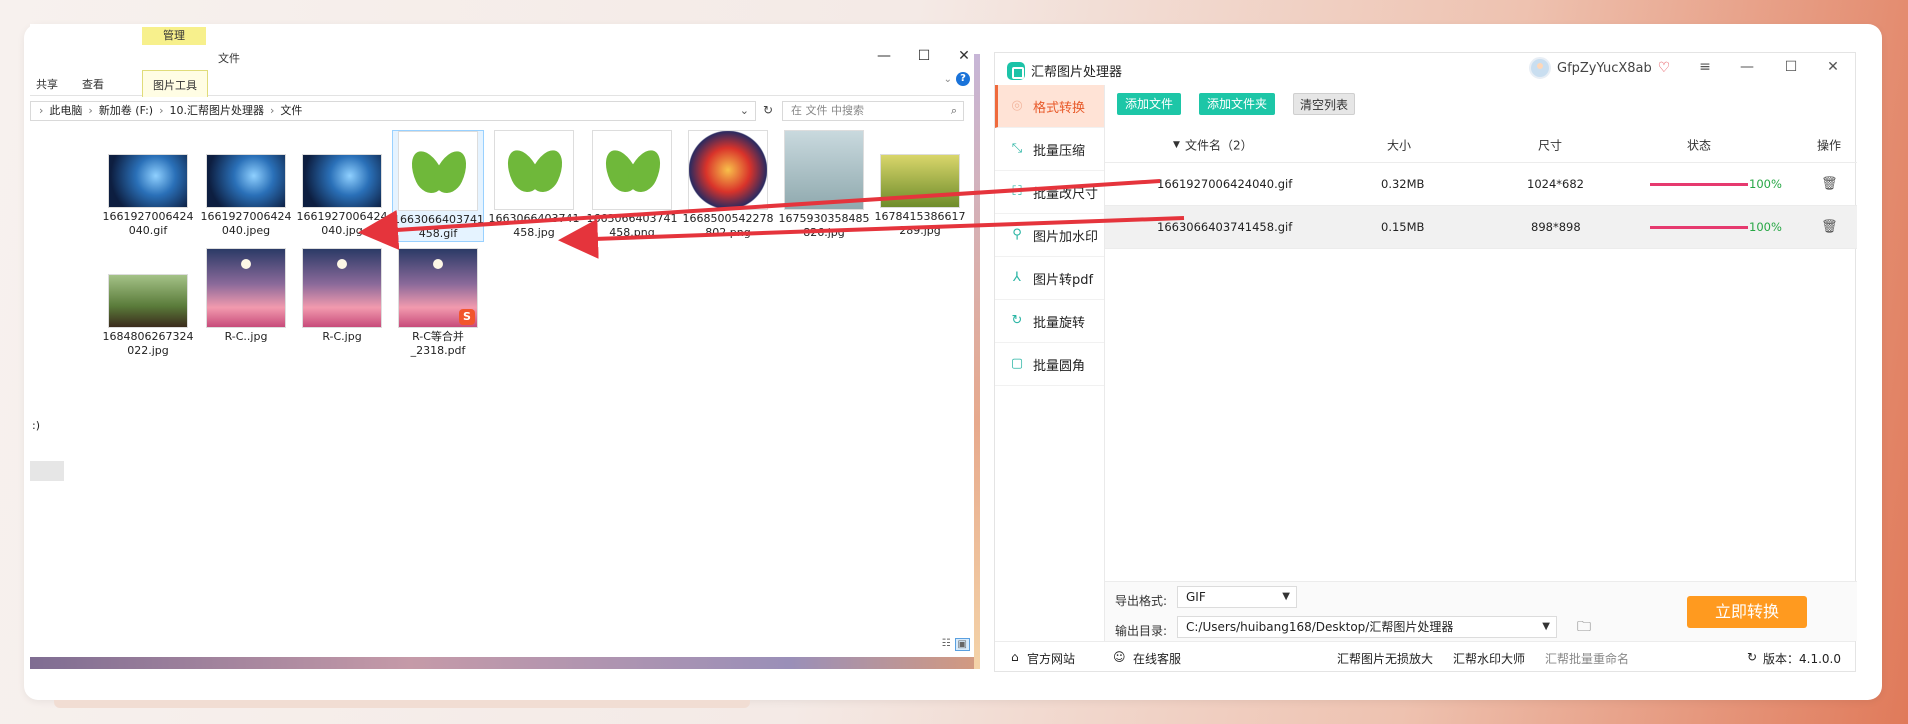 This screenshot has width=1908, height=724. Describe the element at coordinates (768, 110) in the screenshot. I see `refresh-icon: ↻` at that location.